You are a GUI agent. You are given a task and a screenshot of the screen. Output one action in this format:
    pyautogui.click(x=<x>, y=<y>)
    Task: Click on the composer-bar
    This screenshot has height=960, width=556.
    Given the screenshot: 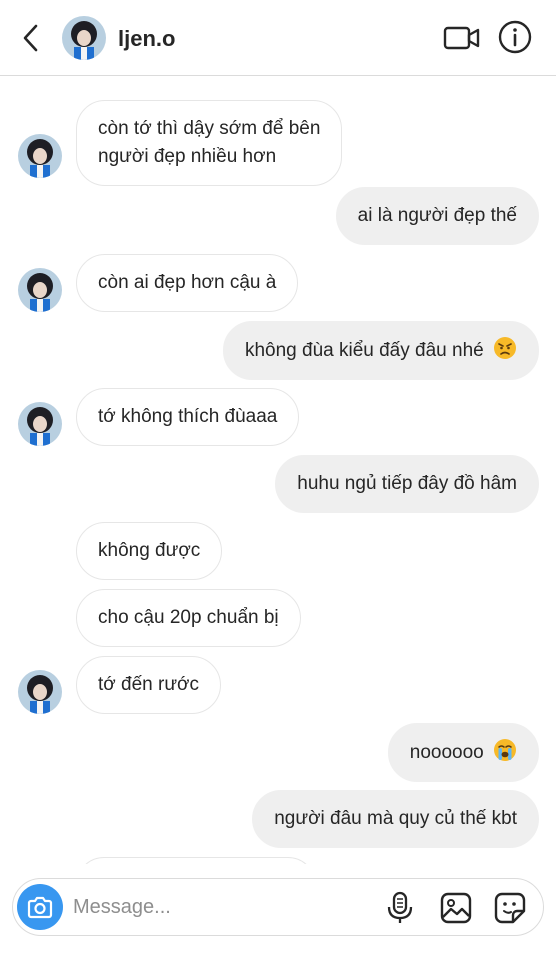 What is the action you would take?
    pyautogui.click(x=278, y=912)
    